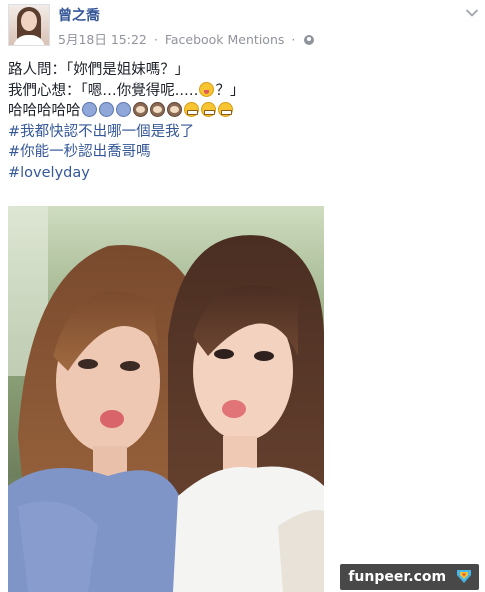  Describe the element at coordinates (102, 39) in the screenshot. I see `post-timestamp: 5月18日 15:22` at that location.